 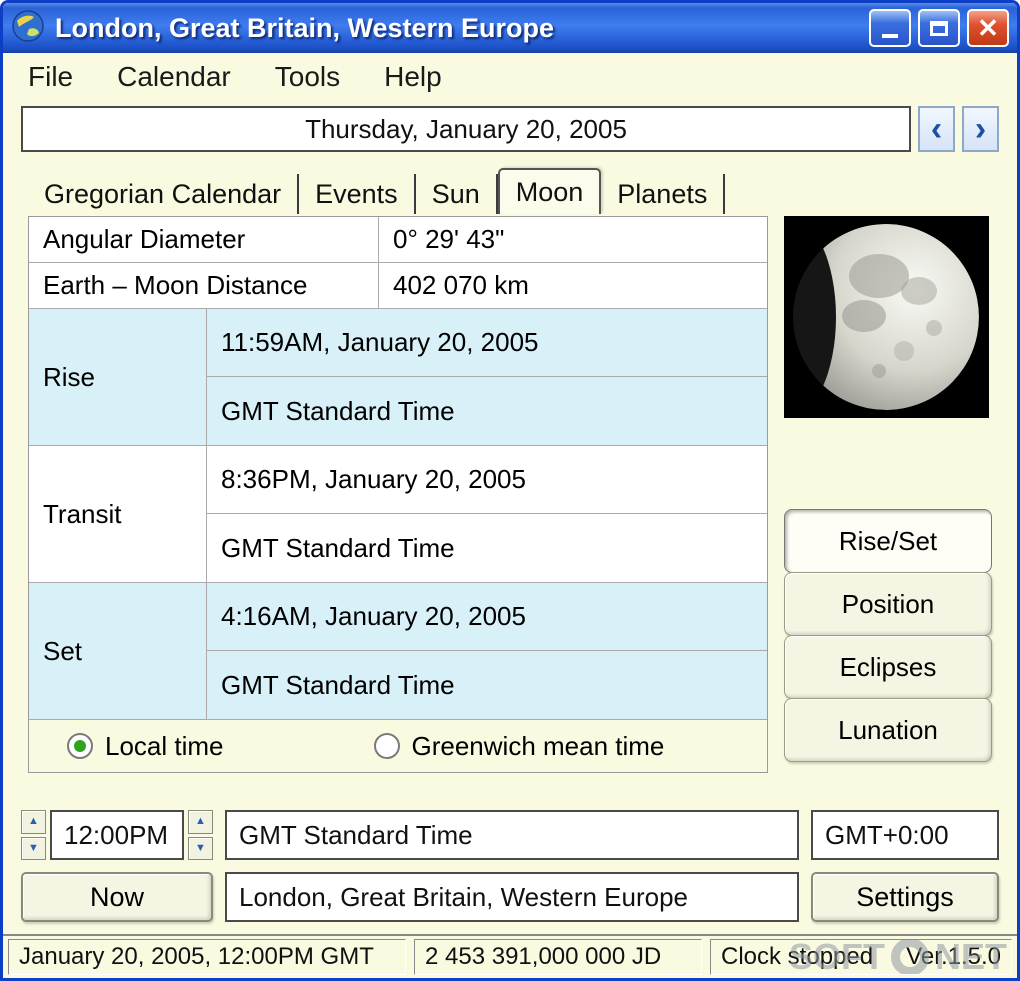 I want to click on time-spinner-group: ▲ ▼ 12:00PM ▲ ▼, so click(x=117, y=835).